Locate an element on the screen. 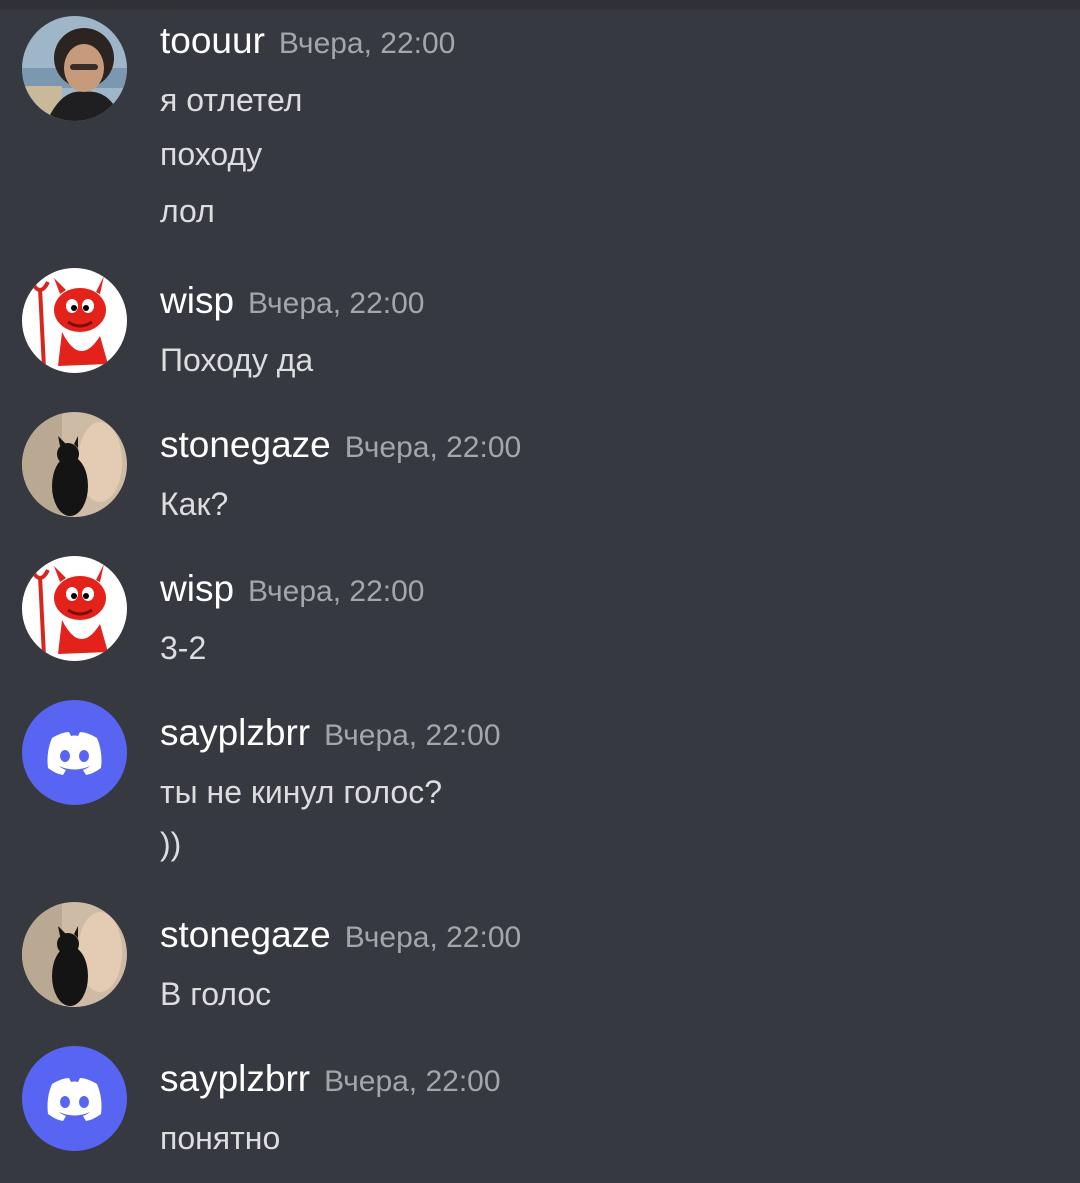 Image resolution: width=1080 pixels, height=1183 pixels. message-header: toouur Вчера, 22:00 is located at coordinates (307, 41).